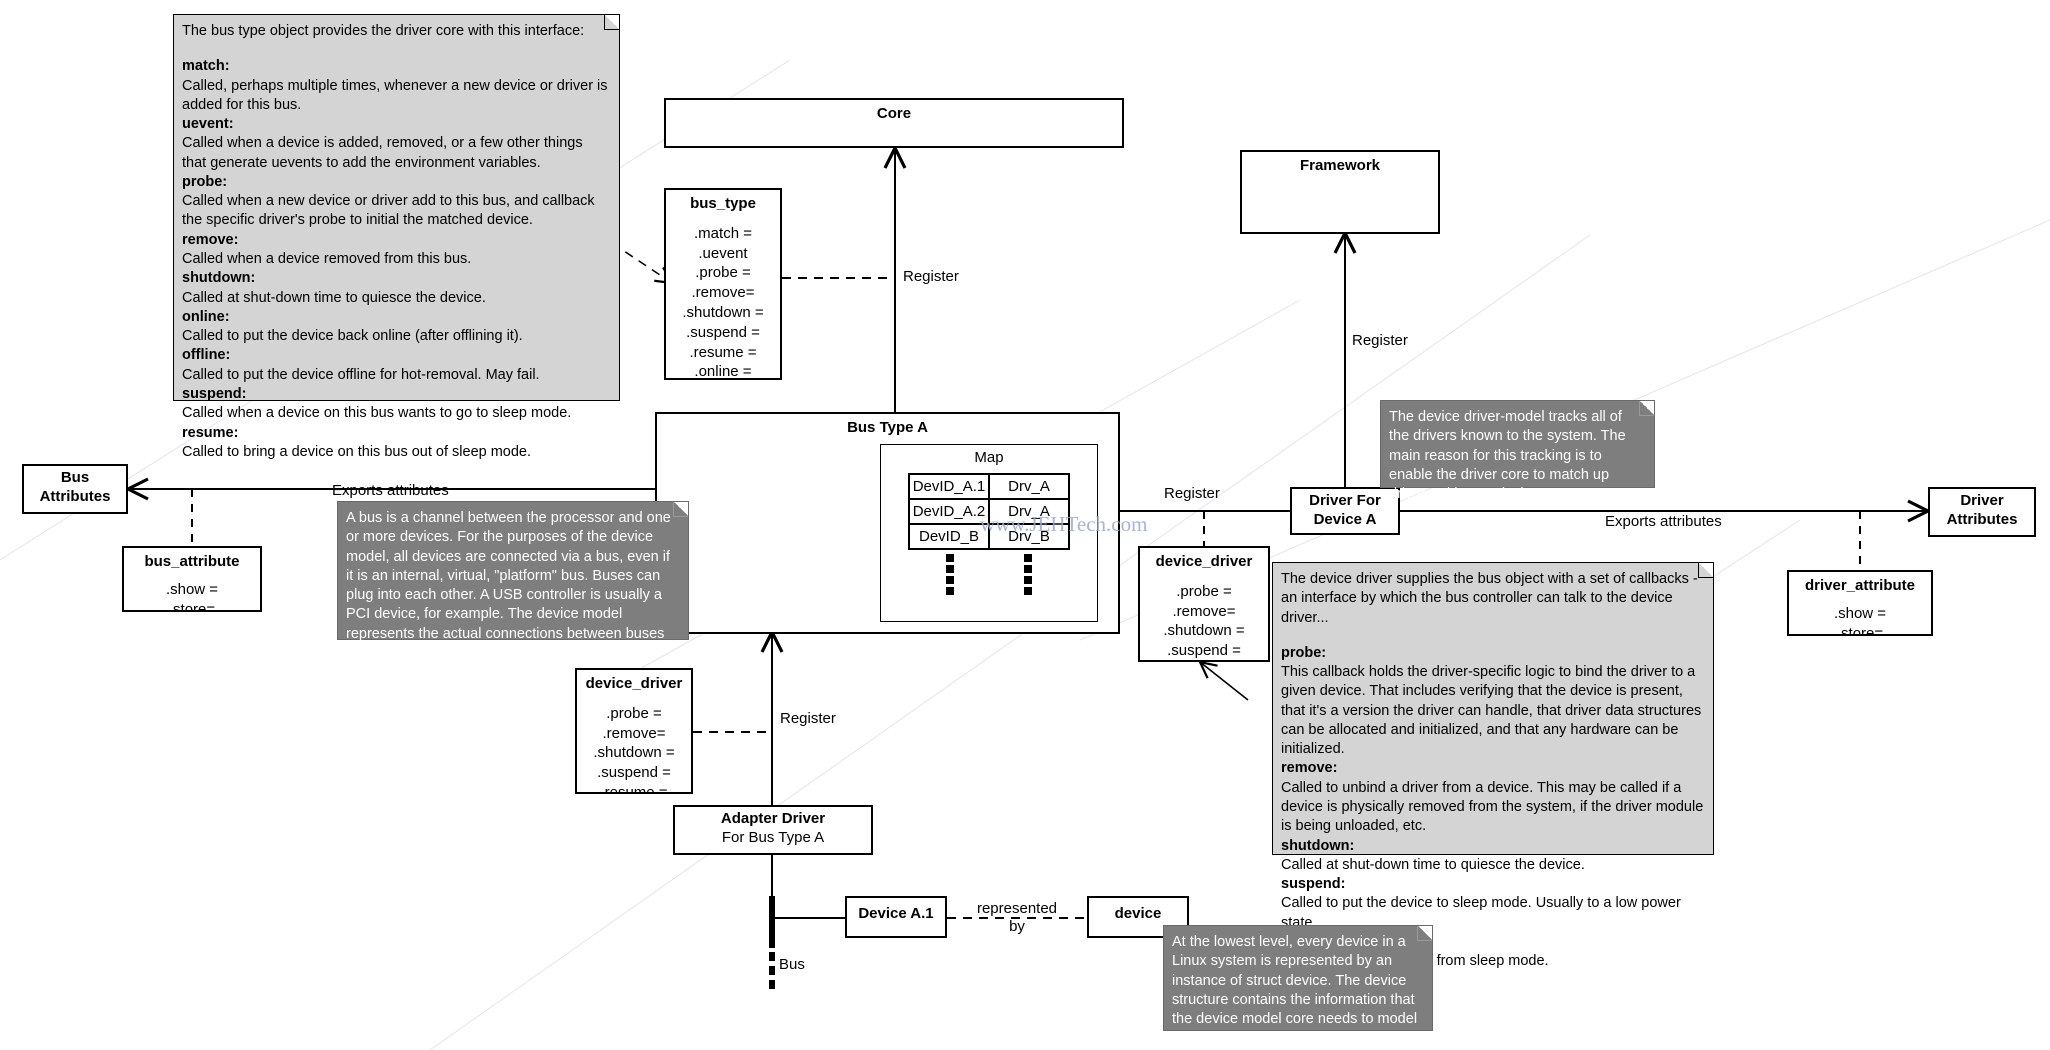 This screenshot has height=1050, width=2050. Describe the element at coordinates (634, 713) in the screenshot. I see `dd-left-field-probe: .probe =` at that location.